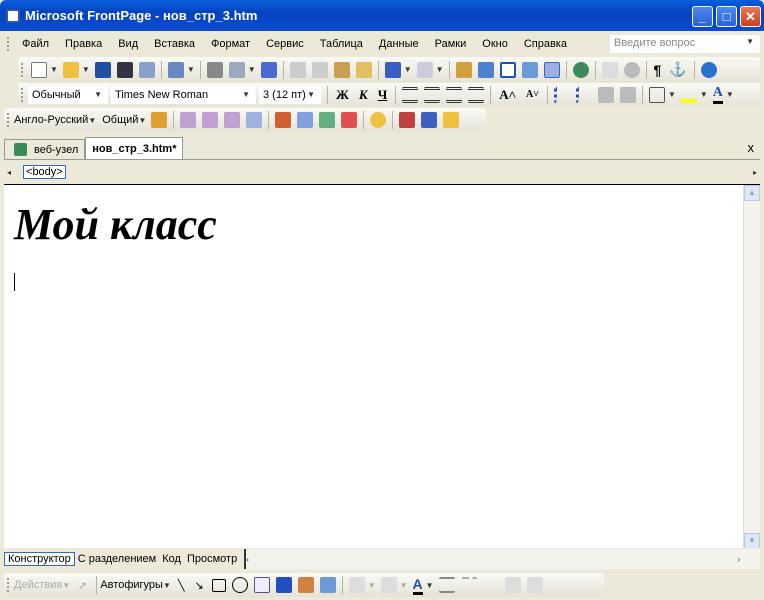 This screenshot has height=600, width=764. Describe the element at coordinates (751, 367) in the screenshot. I see `vertical-scrollbar: ▲ ▼` at that location.